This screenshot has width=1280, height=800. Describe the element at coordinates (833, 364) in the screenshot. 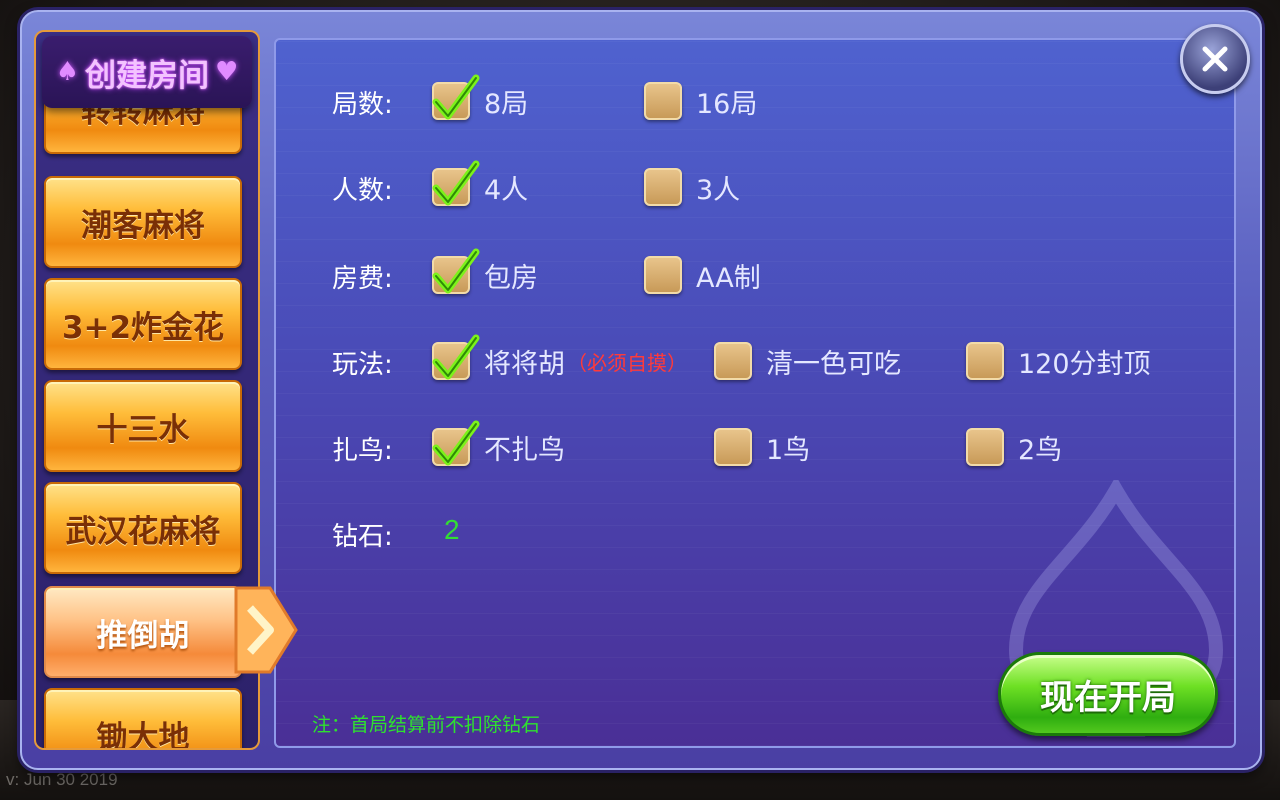

I see `option-label: 清一色可吃` at that location.